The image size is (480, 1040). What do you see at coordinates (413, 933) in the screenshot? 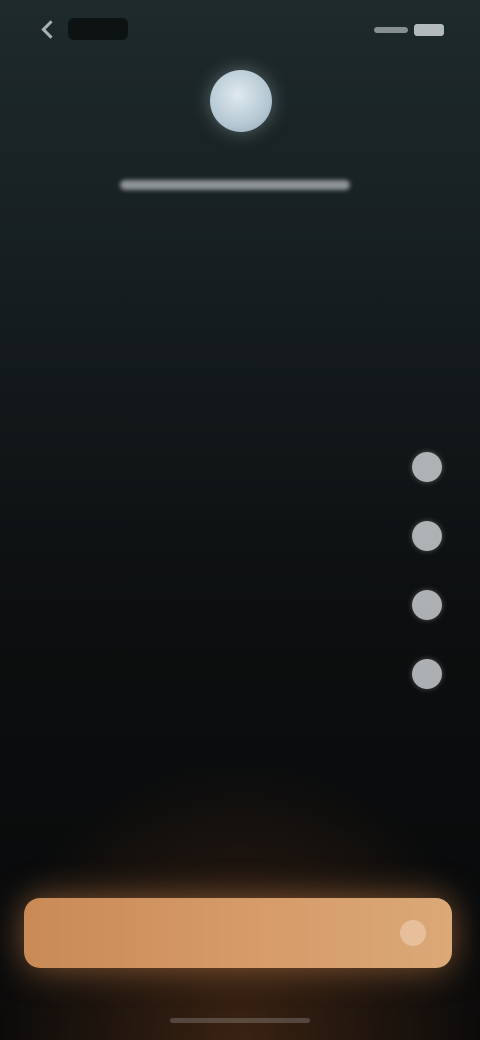
I see `arrow-right-icon` at bounding box center [413, 933].